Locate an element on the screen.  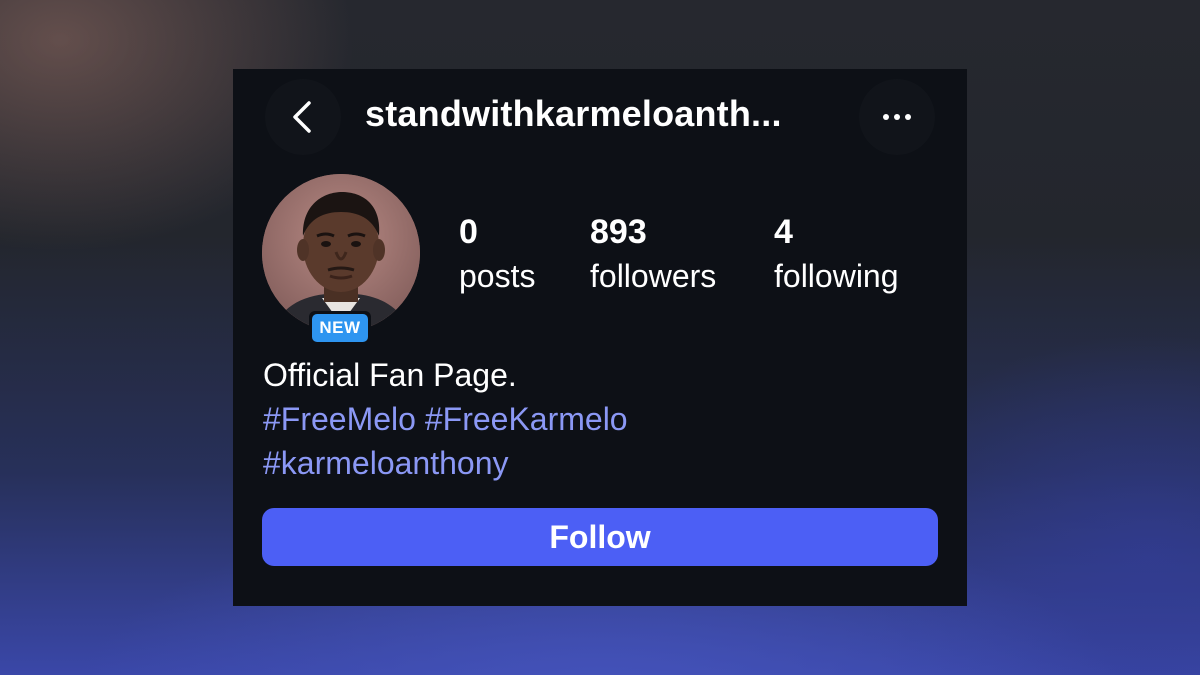
avatar is located at coordinates (341, 253).